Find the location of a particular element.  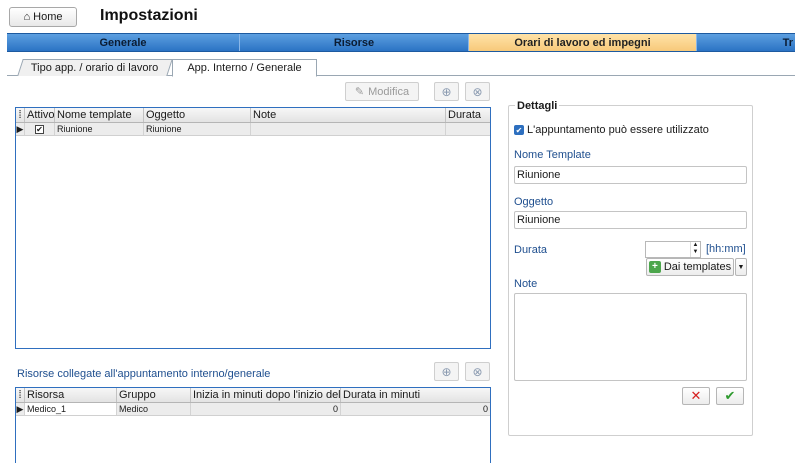

cancel-button: ✕ is located at coordinates (696, 396).